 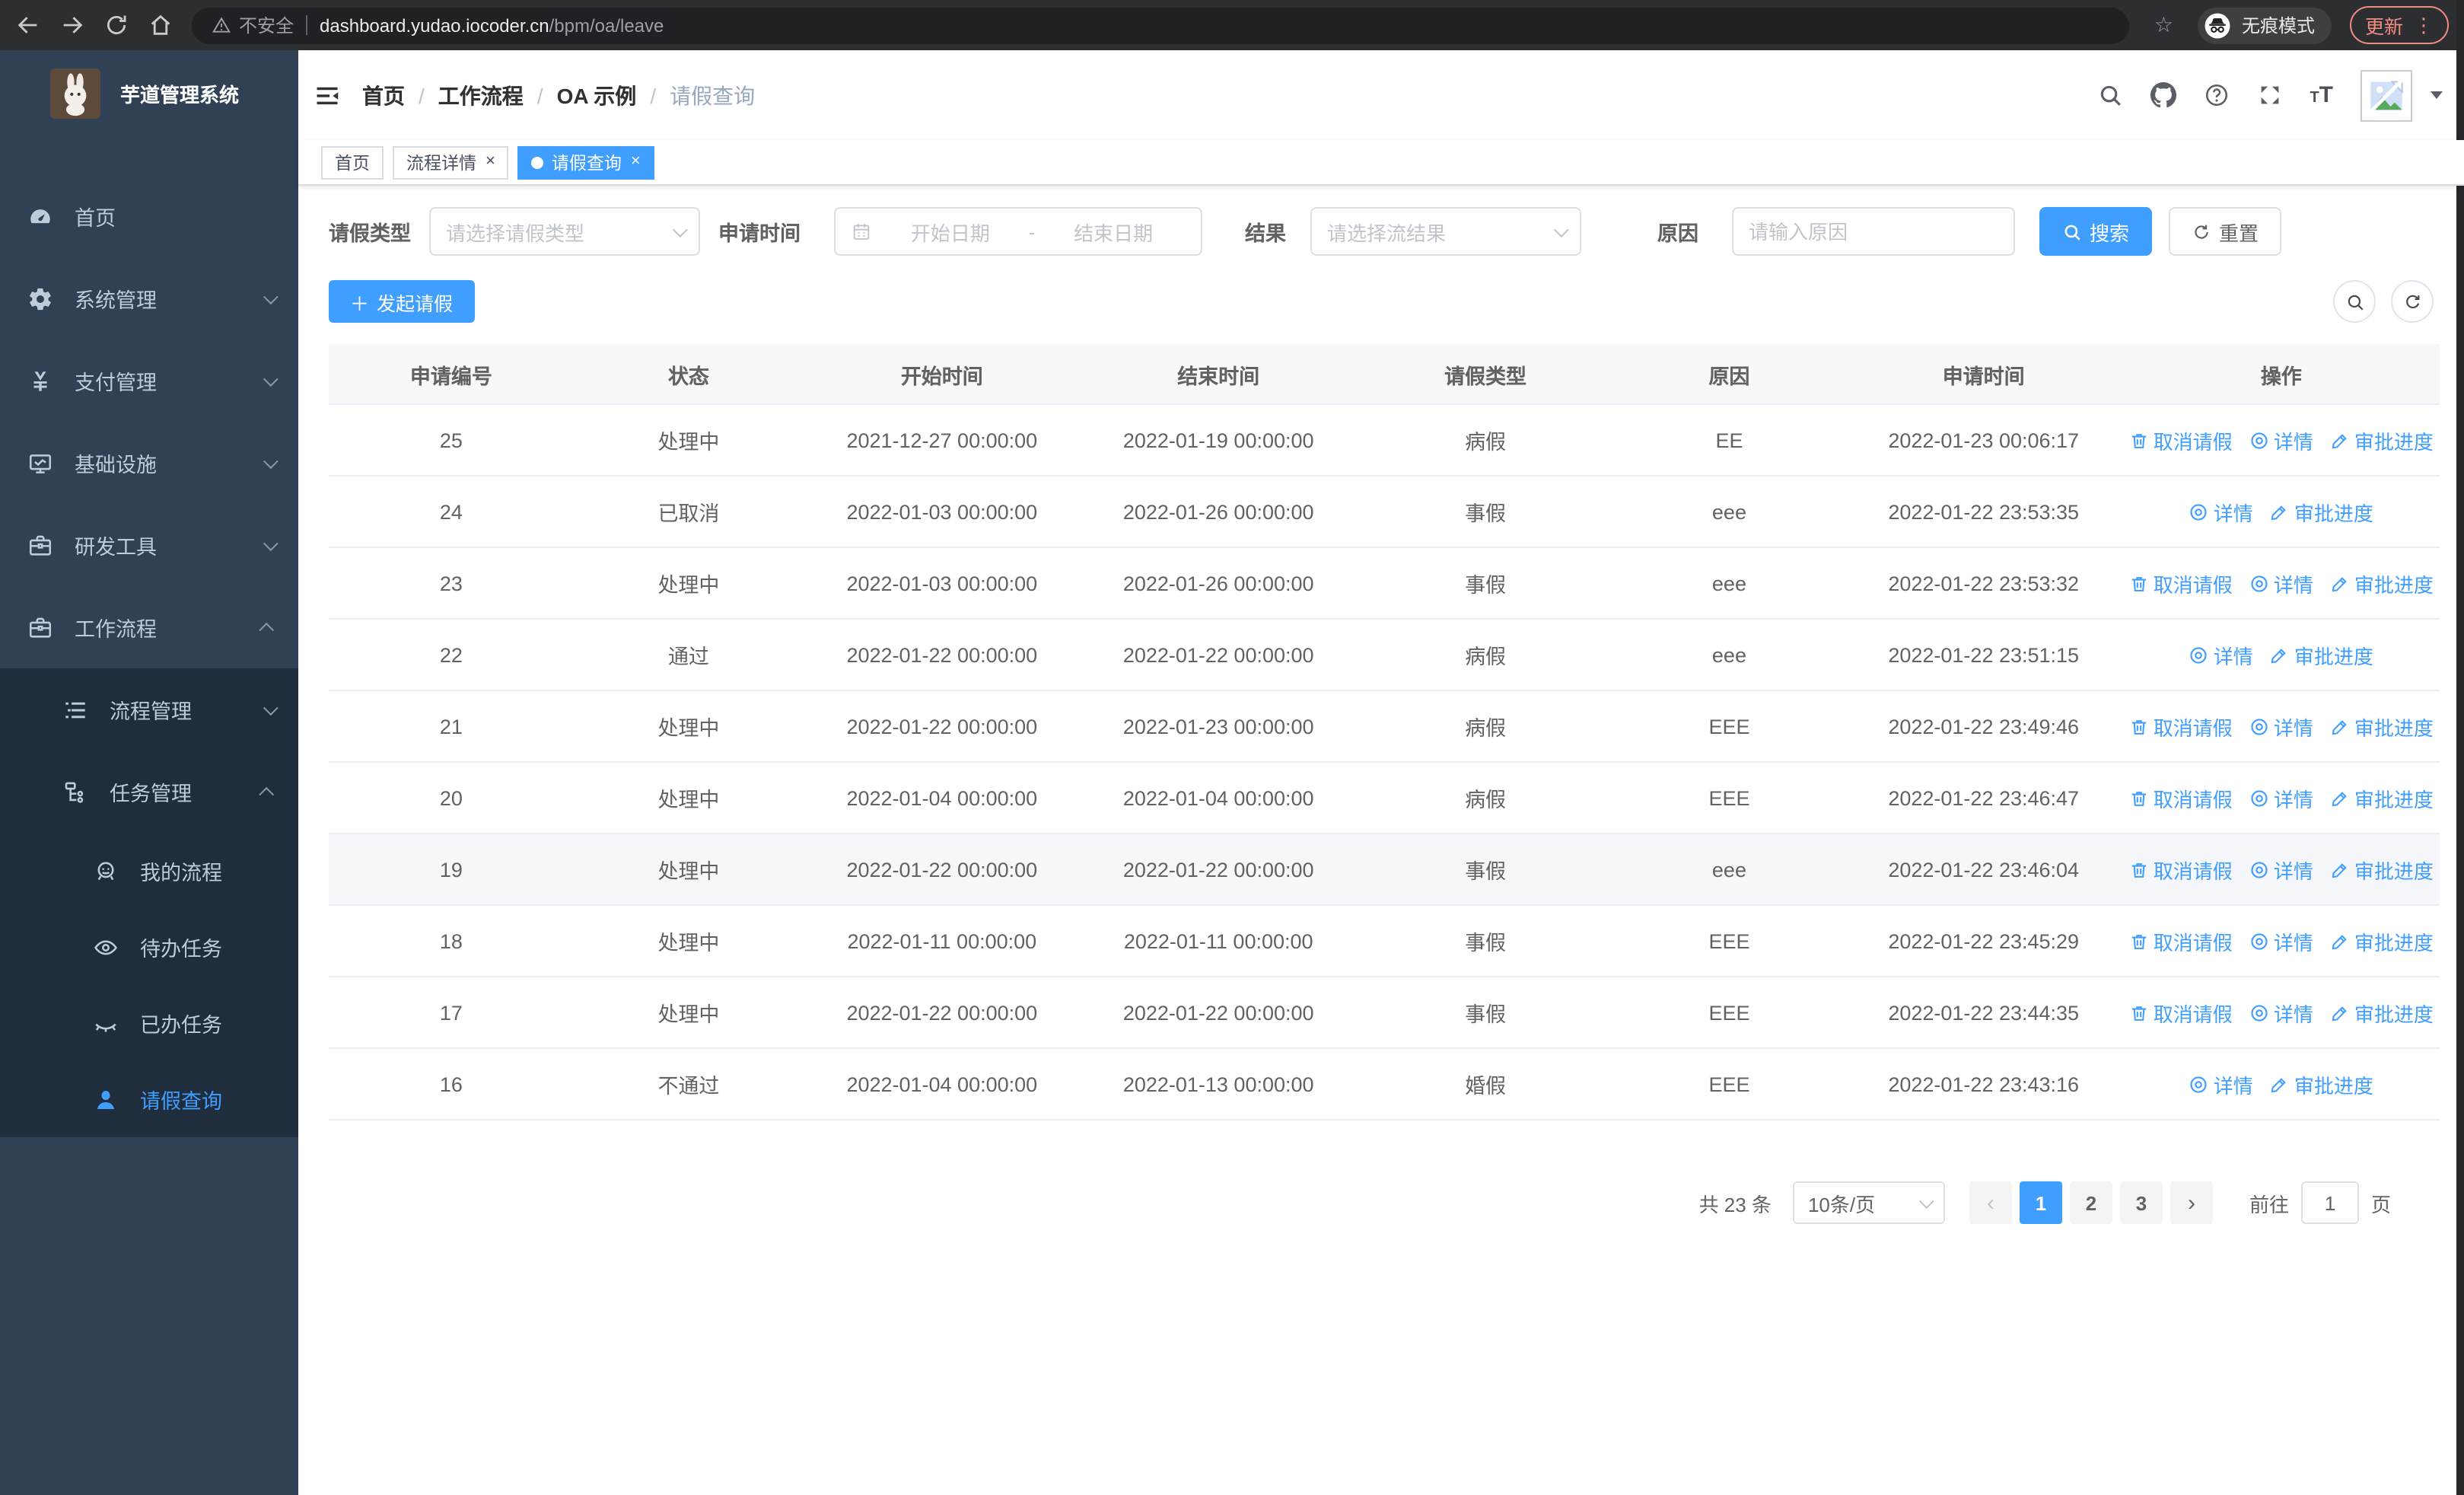 I want to click on jump-page-input, so click(x=2329, y=1203).